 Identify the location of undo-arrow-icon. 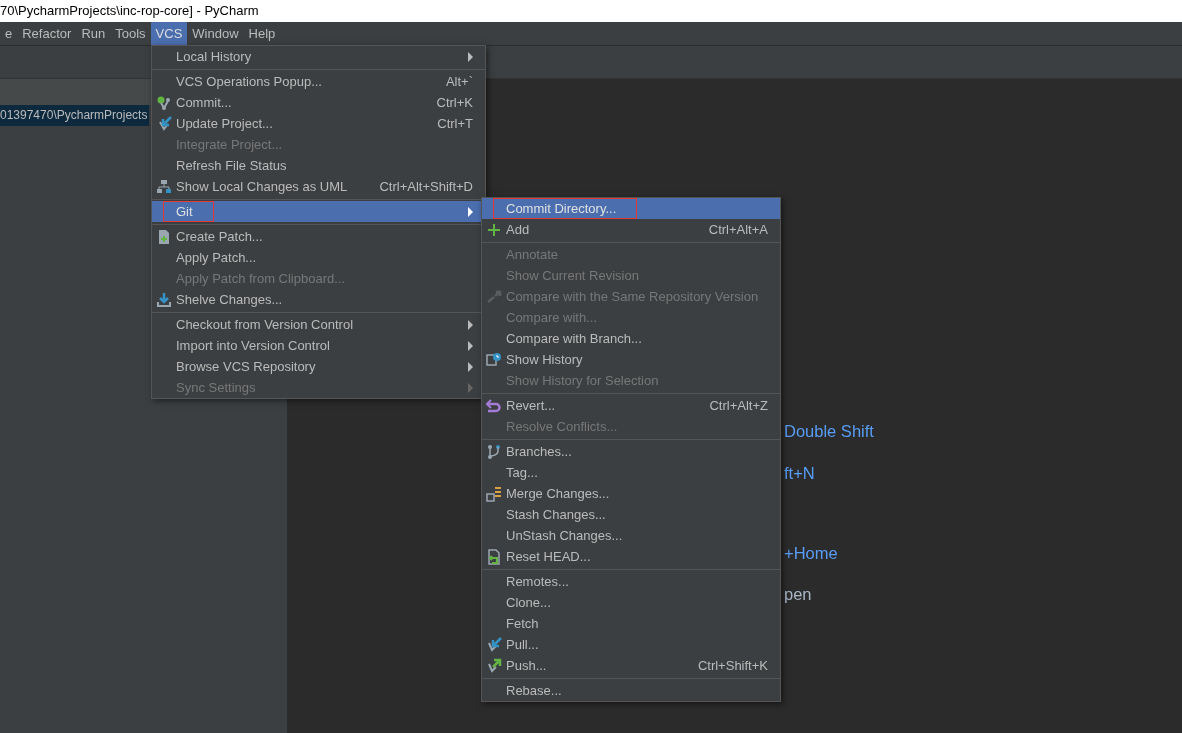
(494, 406).